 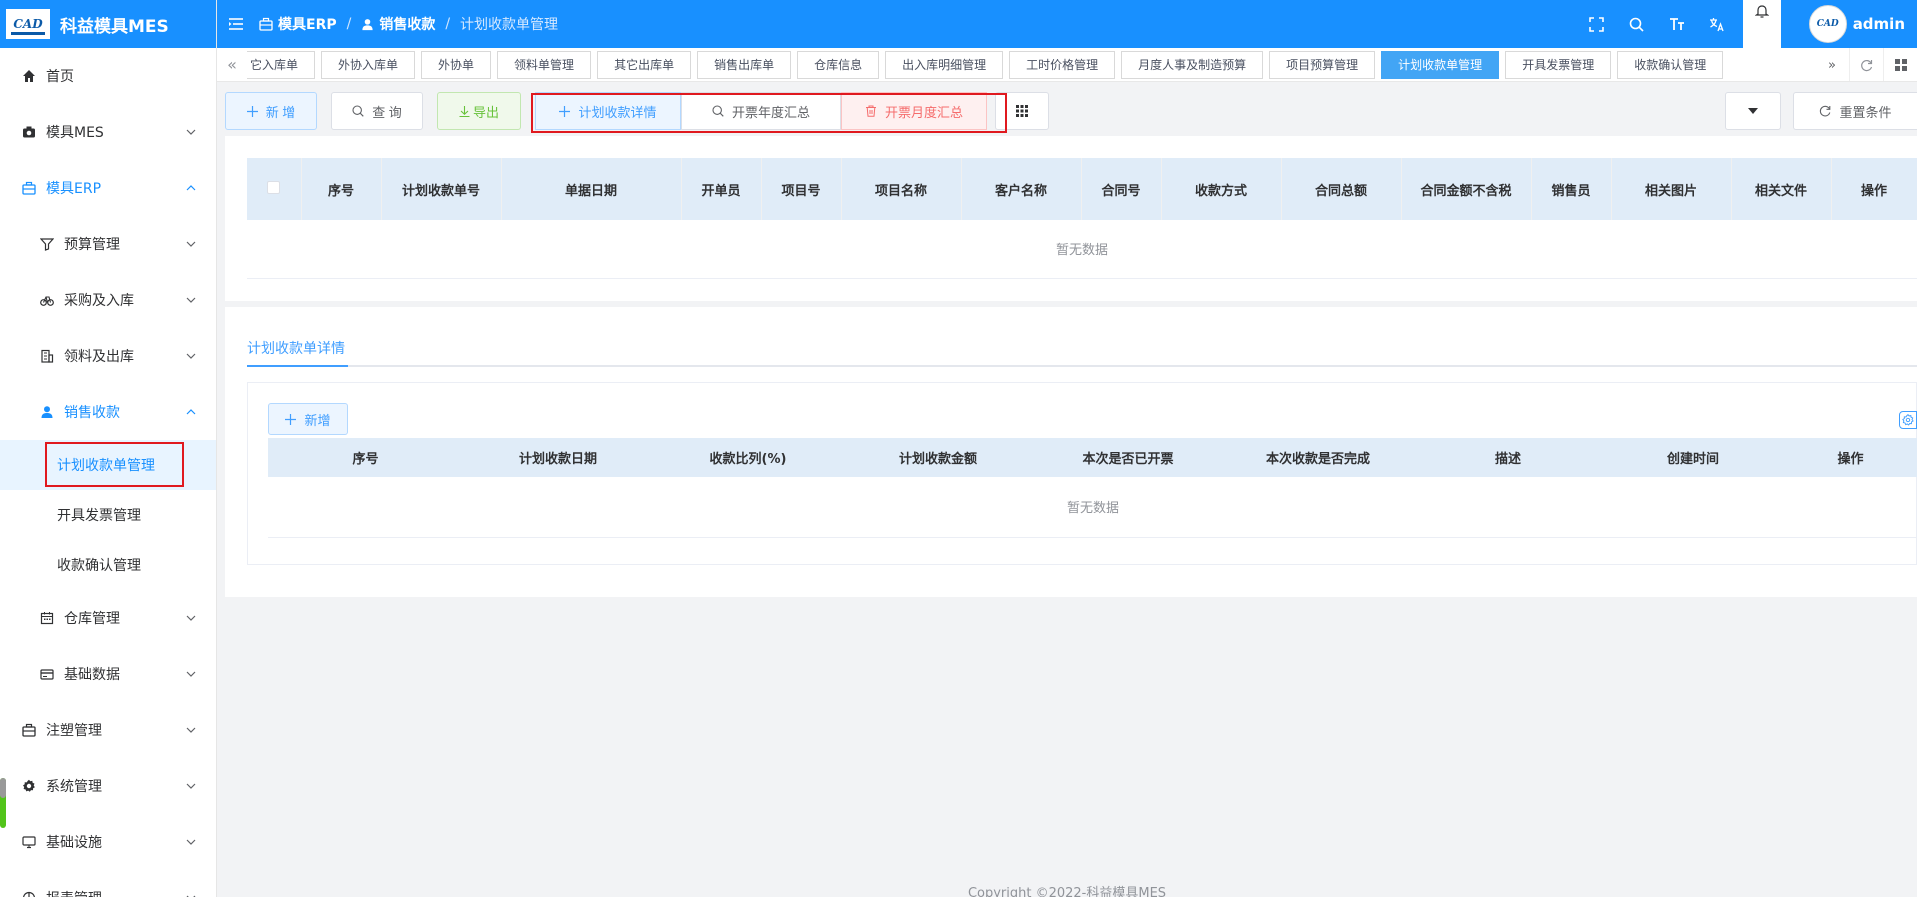 What do you see at coordinates (108, 618) in the screenshot?
I see `sidebar-item-warehouse: 仓库管理` at bounding box center [108, 618].